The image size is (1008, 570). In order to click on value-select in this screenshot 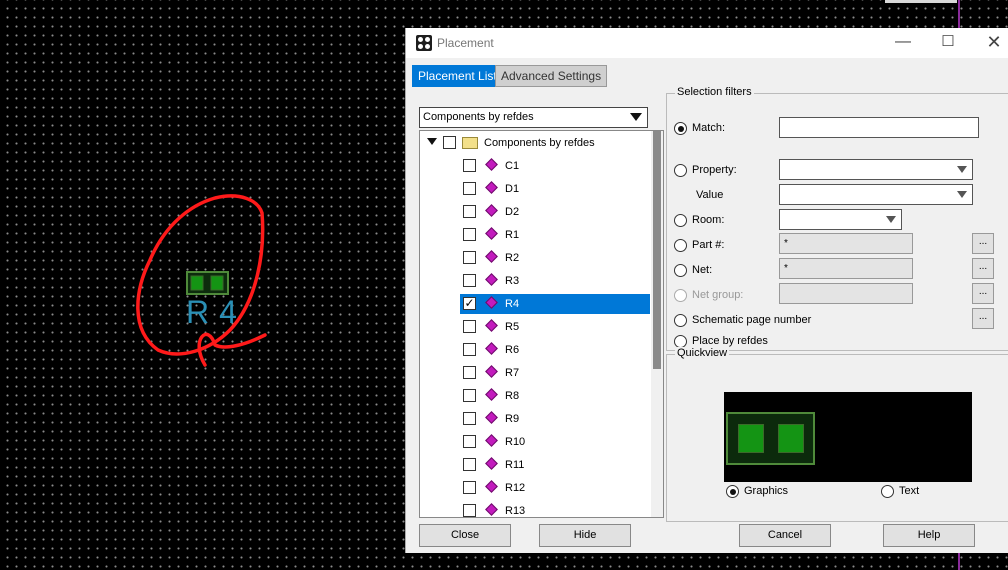, I will do `click(876, 194)`.